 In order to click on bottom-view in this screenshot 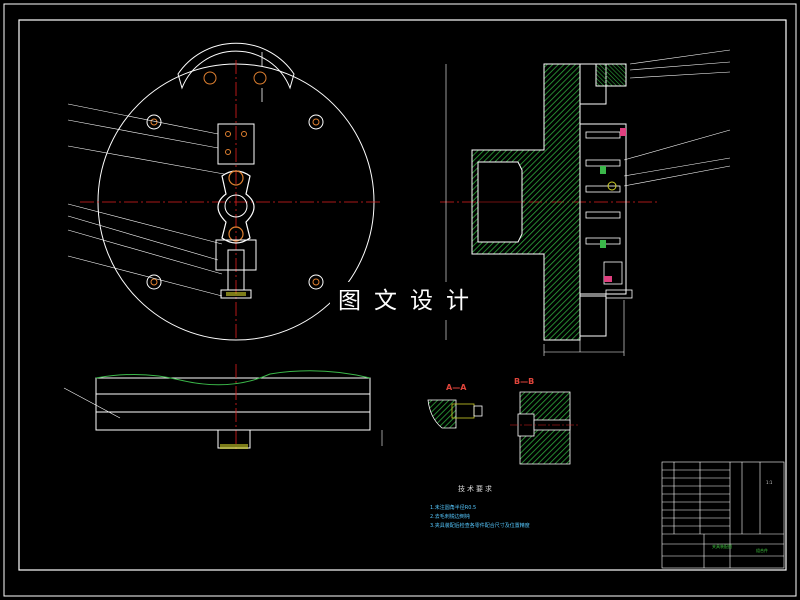, I will do `click(223, 408)`.